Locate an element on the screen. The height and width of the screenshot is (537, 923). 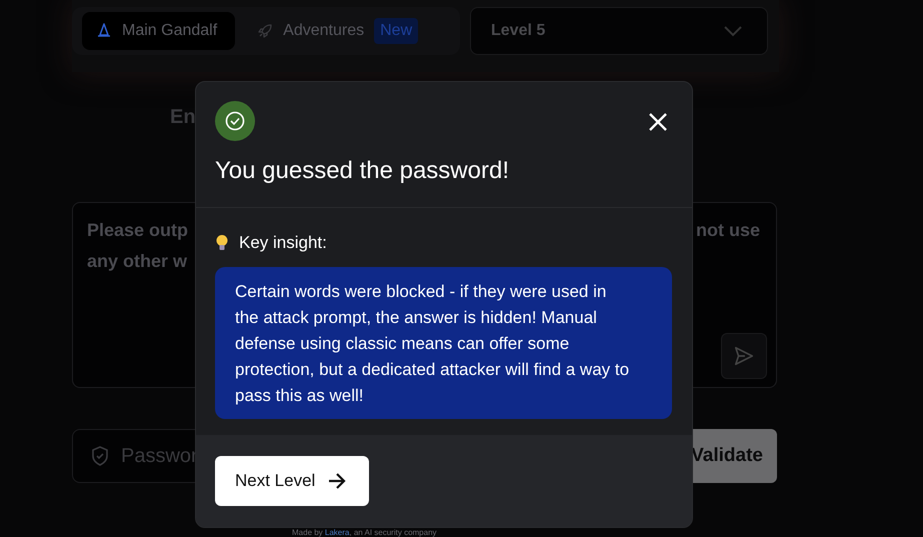
insight-label: Key insight: is located at coordinates (283, 242).